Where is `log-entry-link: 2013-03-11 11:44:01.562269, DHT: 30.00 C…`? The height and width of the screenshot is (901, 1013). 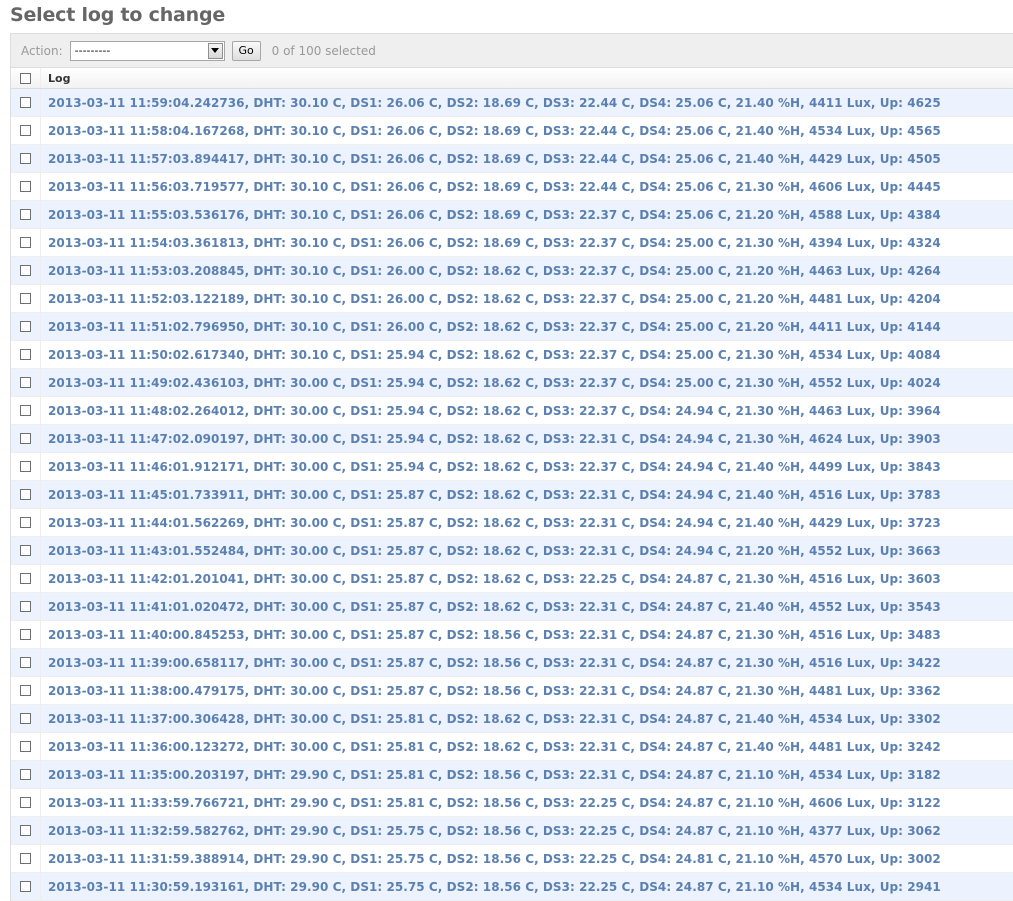
log-entry-link: 2013-03-11 11:44:01.562269, DHT: 30.00 C… is located at coordinates (491, 523).